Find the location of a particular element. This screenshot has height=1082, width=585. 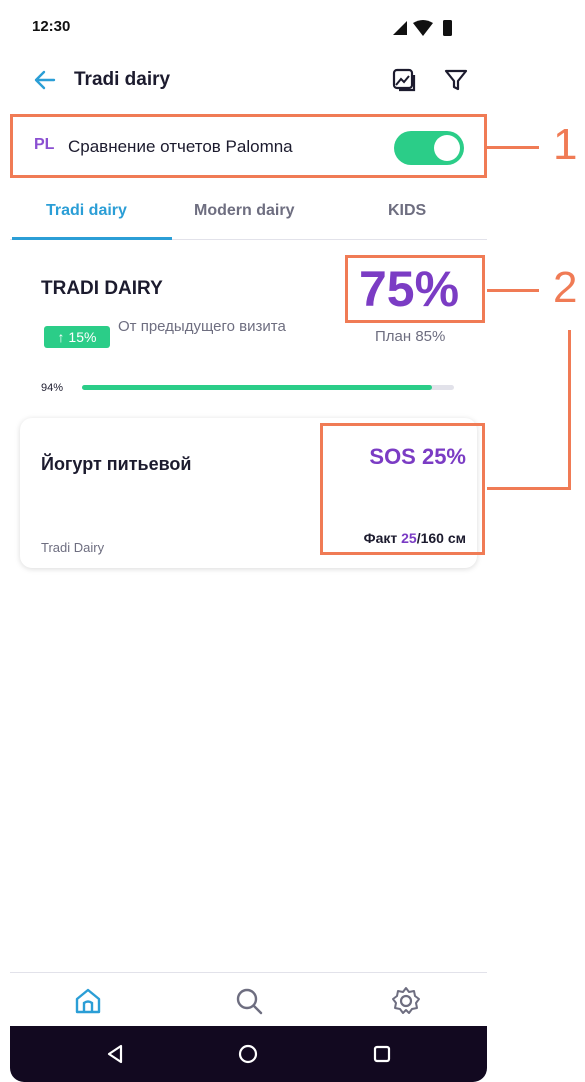

tab-kids: KIDS is located at coordinates (407, 211).